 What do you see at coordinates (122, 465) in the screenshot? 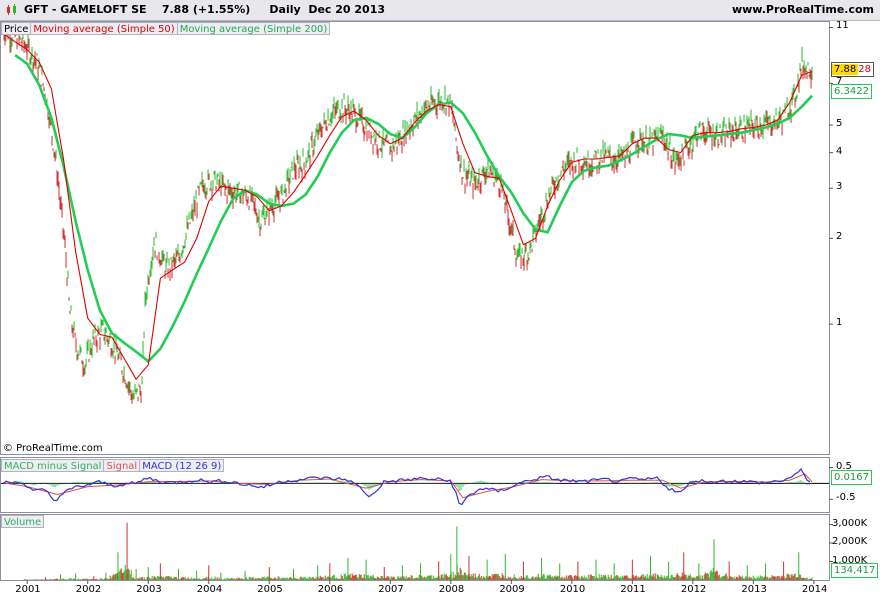
I see `macd-legend-item: Signal` at bounding box center [122, 465].